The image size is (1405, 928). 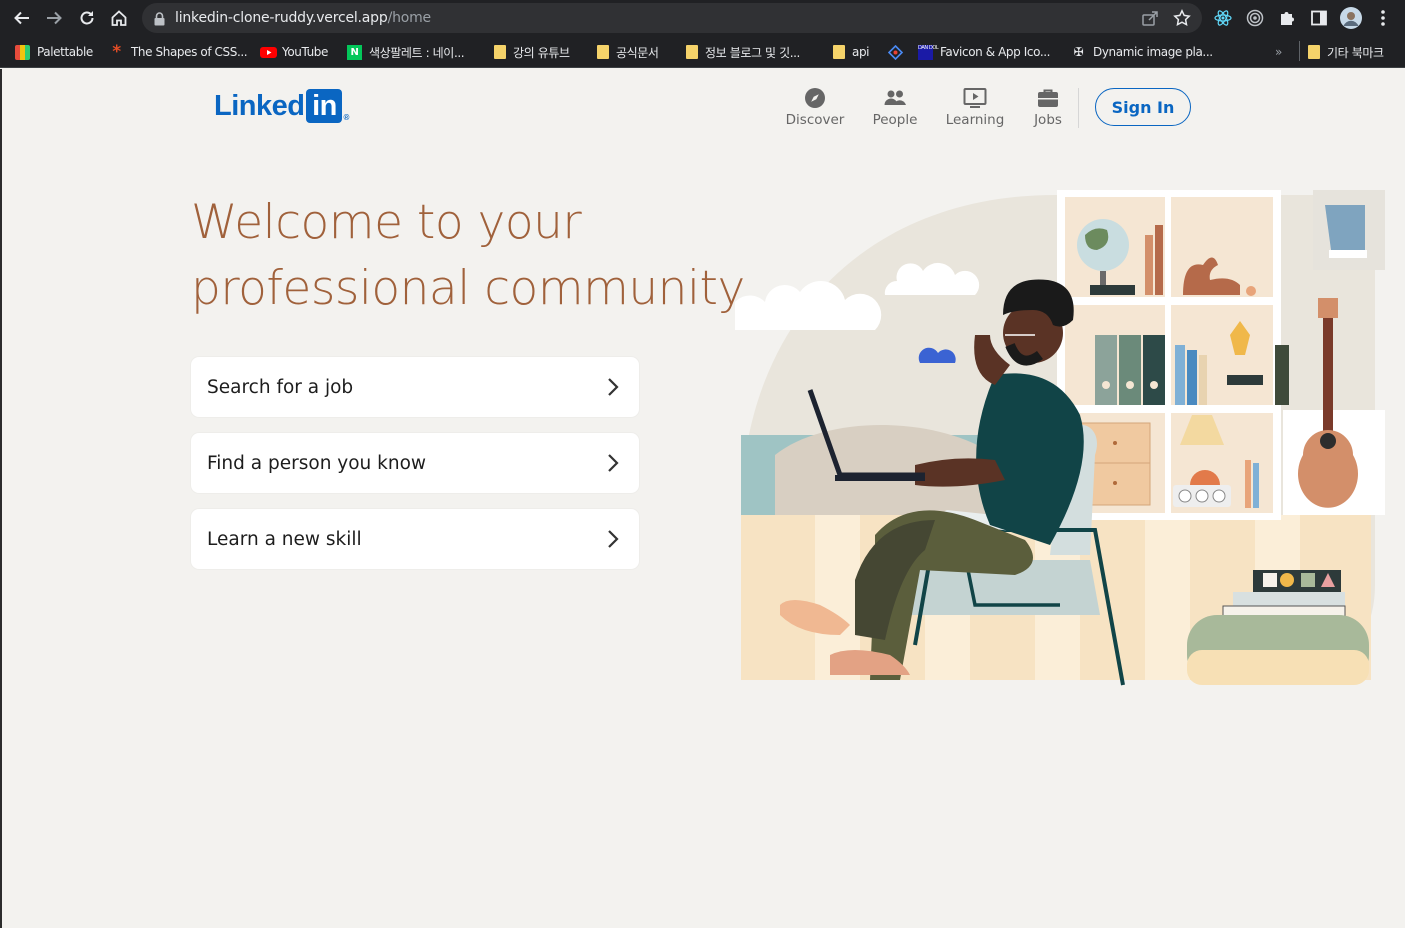 I want to click on compass-icon, so click(x=815, y=98).